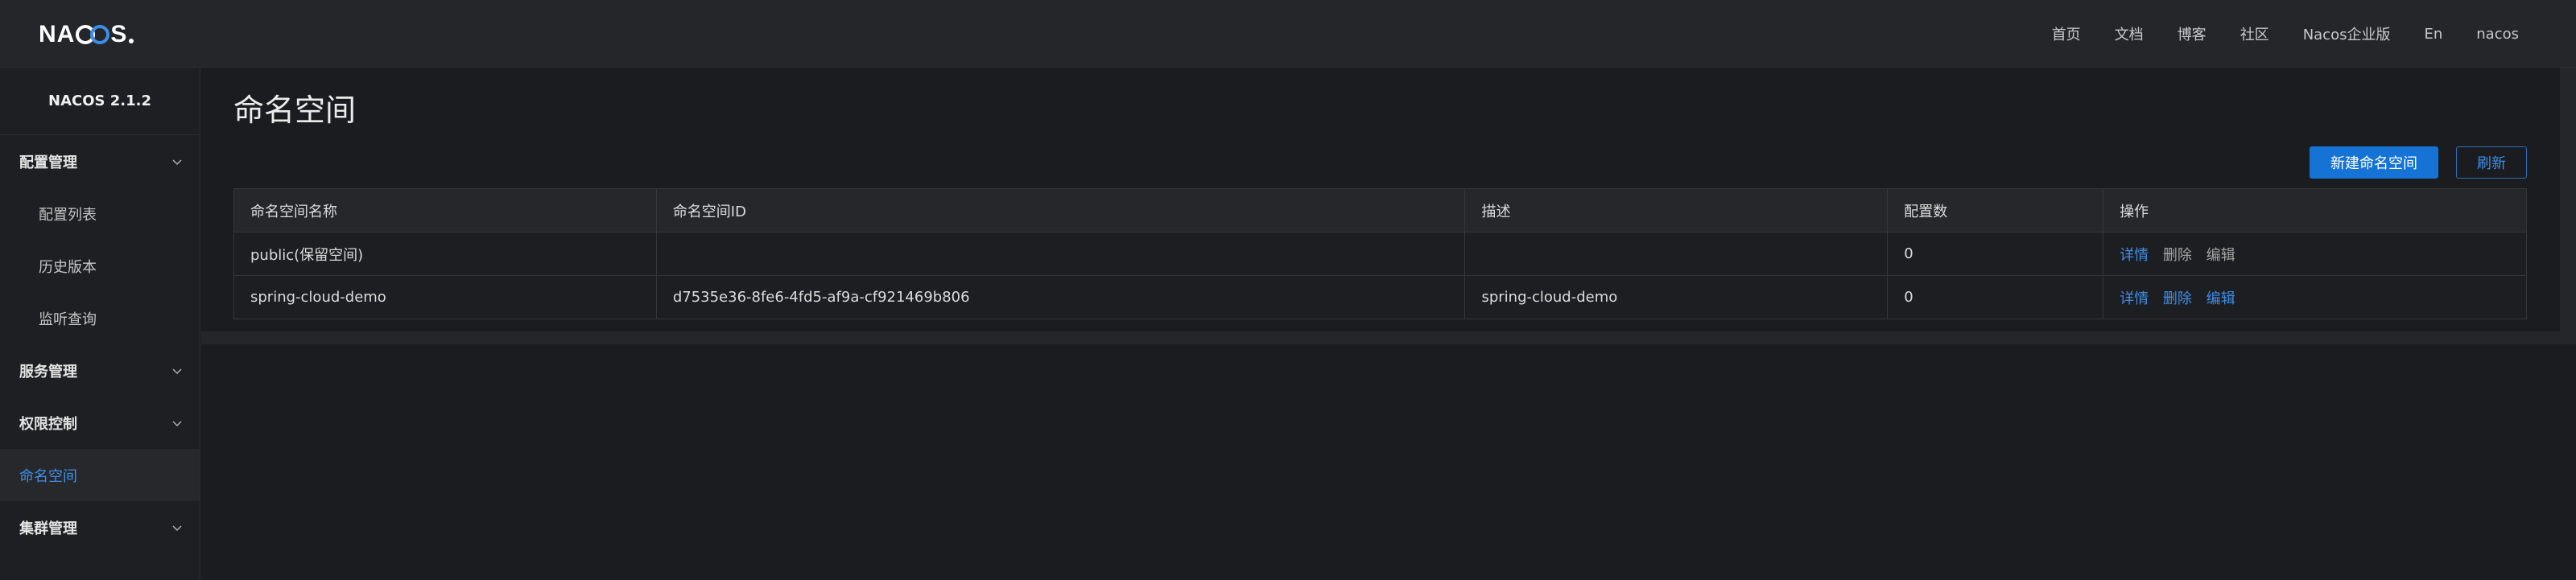  Describe the element at coordinates (68, 319) in the screenshot. I see `sidebar-item-label: 监听查询` at that location.